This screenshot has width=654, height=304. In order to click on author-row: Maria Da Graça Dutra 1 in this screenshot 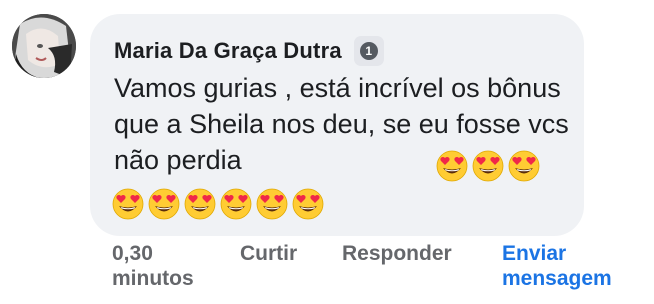, I will do `click(249, 51)`.